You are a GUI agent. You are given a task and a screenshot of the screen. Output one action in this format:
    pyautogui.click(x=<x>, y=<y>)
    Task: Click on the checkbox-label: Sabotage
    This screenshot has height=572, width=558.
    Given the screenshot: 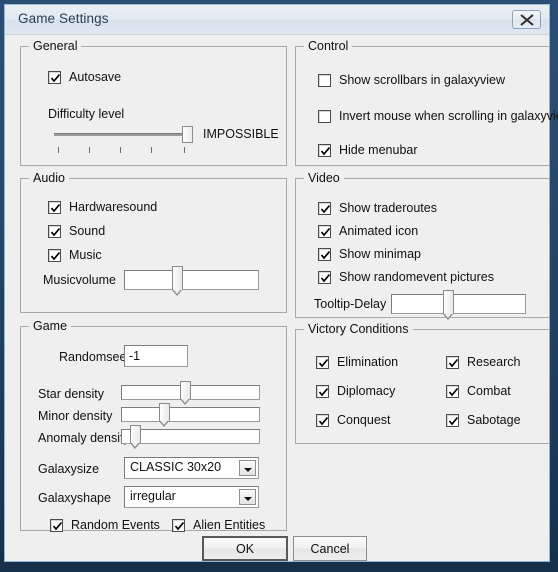 What is the action you would take?
    pyautogui.click(x=494, y=420)
    